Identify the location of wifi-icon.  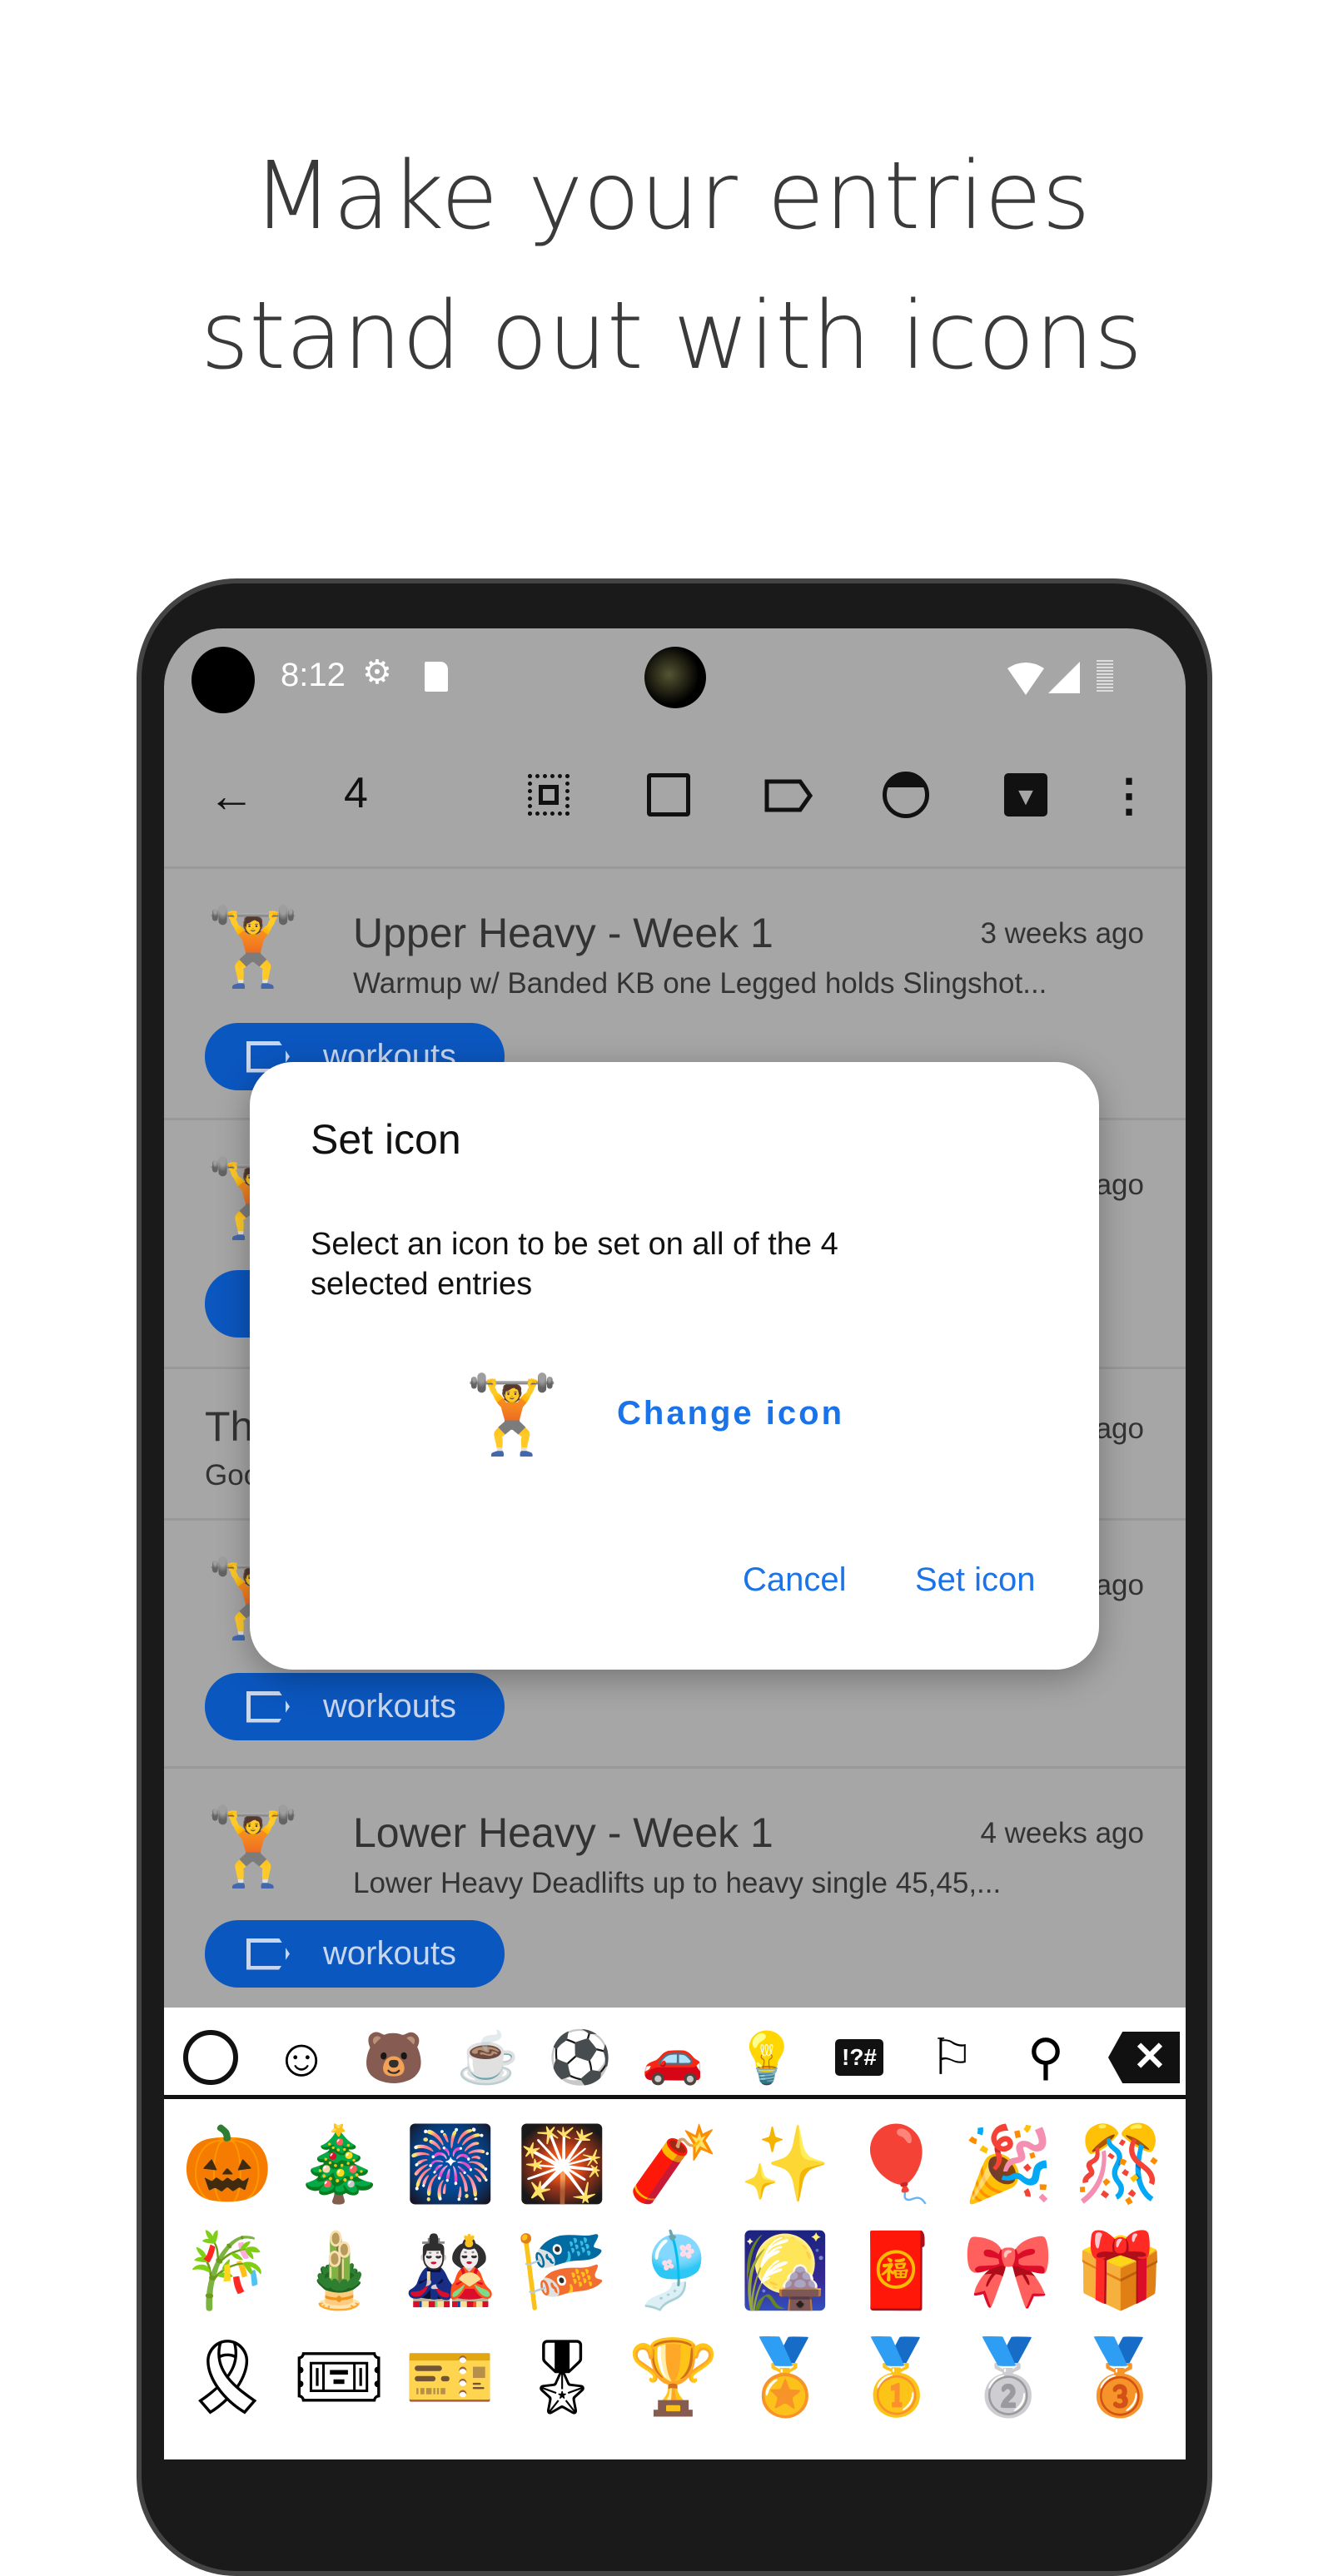
(1025, 679).